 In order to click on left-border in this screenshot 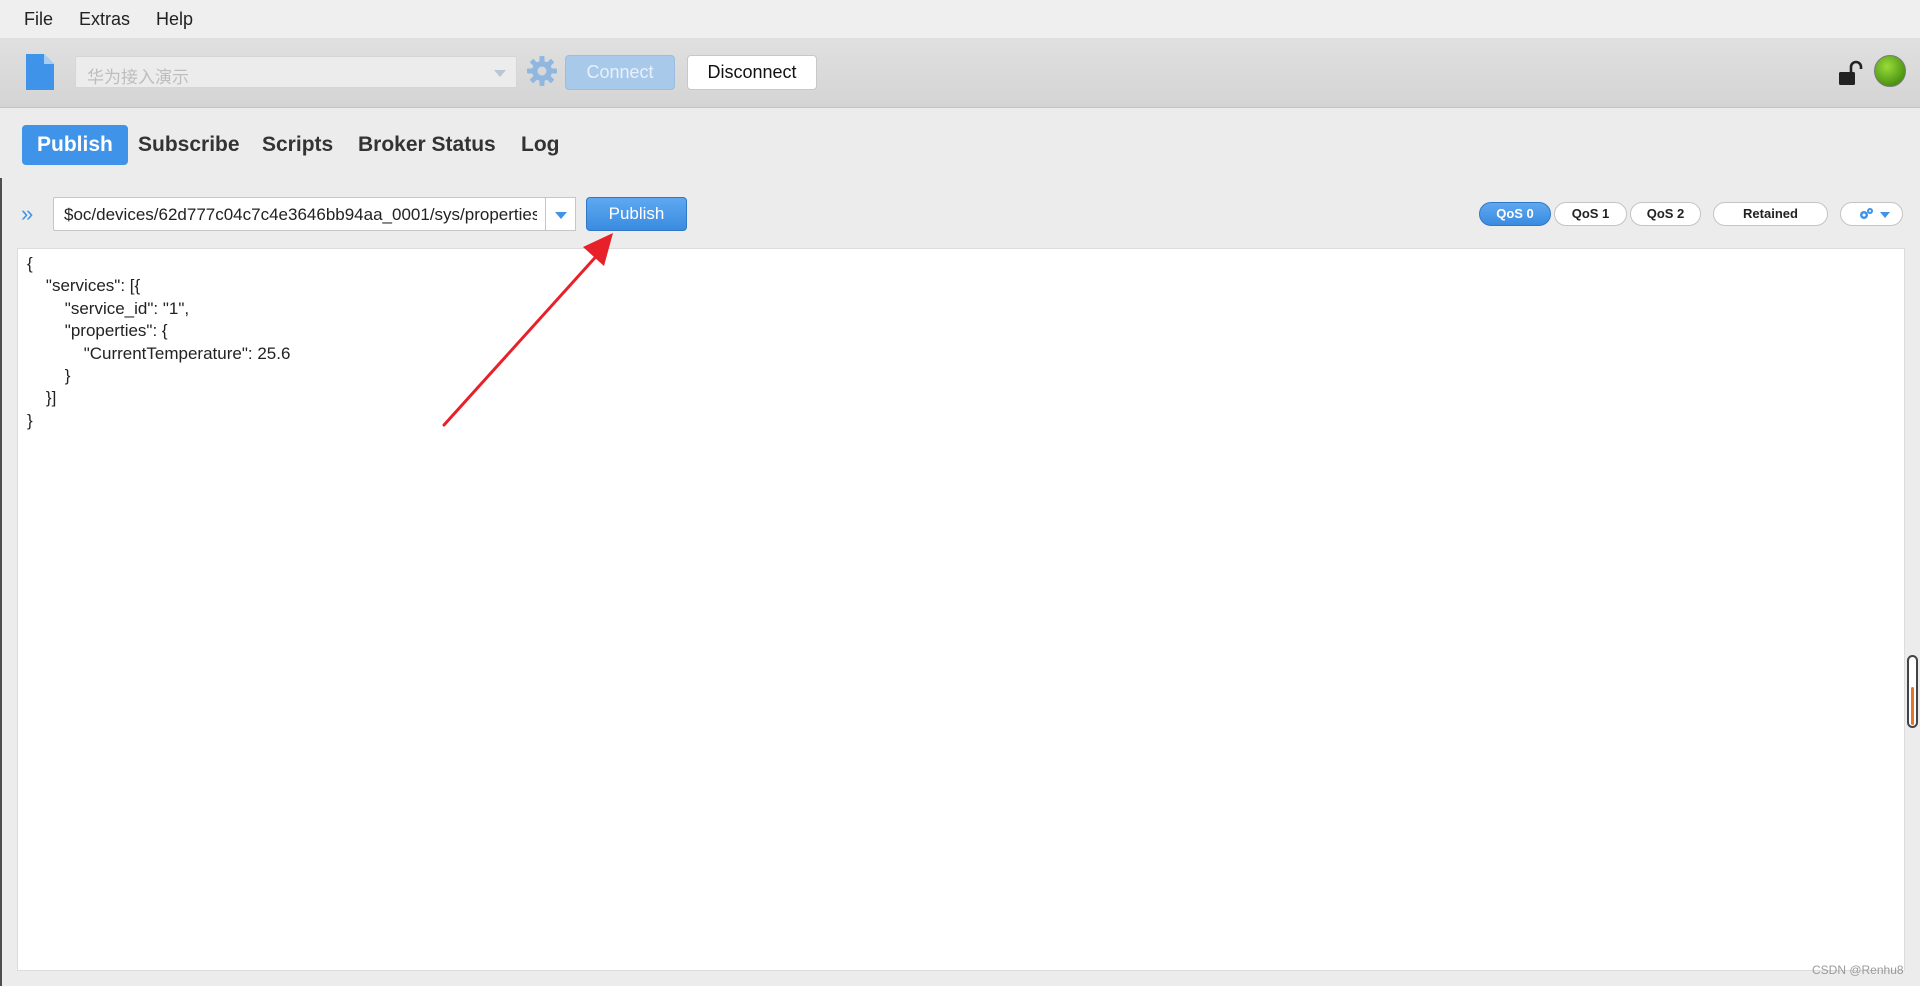, I will do `click(1, 582)`.